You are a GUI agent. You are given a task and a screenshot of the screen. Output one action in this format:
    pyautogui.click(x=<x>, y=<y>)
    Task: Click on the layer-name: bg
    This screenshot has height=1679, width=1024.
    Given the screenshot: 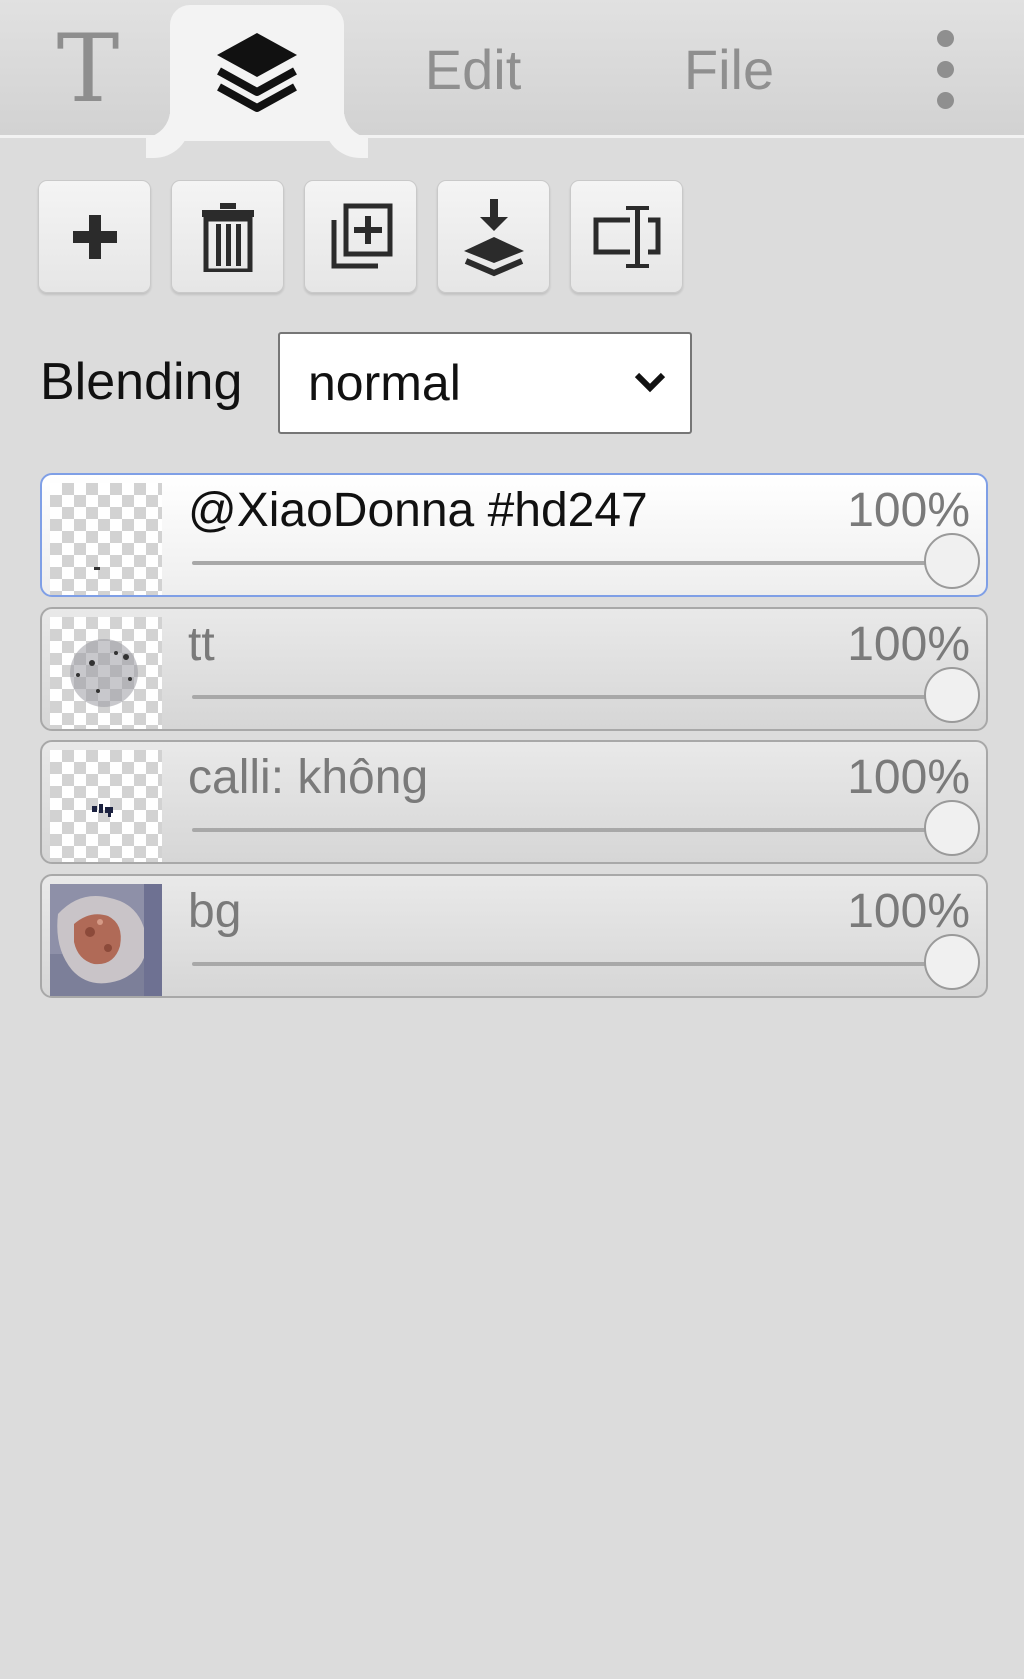 What is the action you would take?
    pyautogui.click(x=215, y=911)
    